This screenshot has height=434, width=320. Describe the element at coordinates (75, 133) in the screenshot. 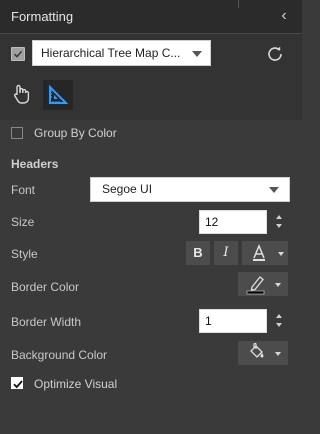

I see `group-by-color-label: Group By Color` at that location.